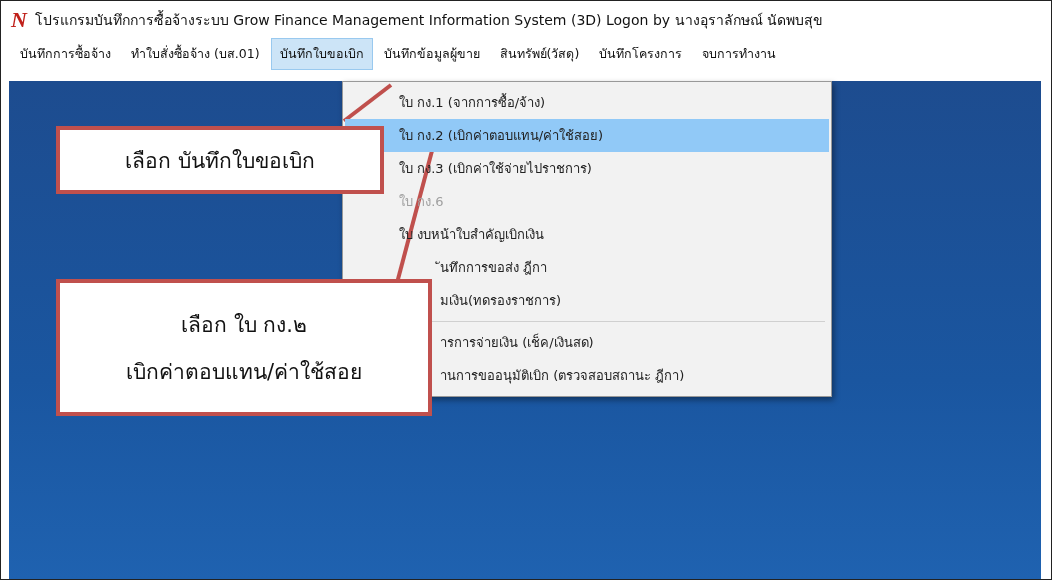 Image resolution: width=1052 pixels, height=580 pixels. I want to click on menu-item: จบการทำงาน, so click(739, 54).